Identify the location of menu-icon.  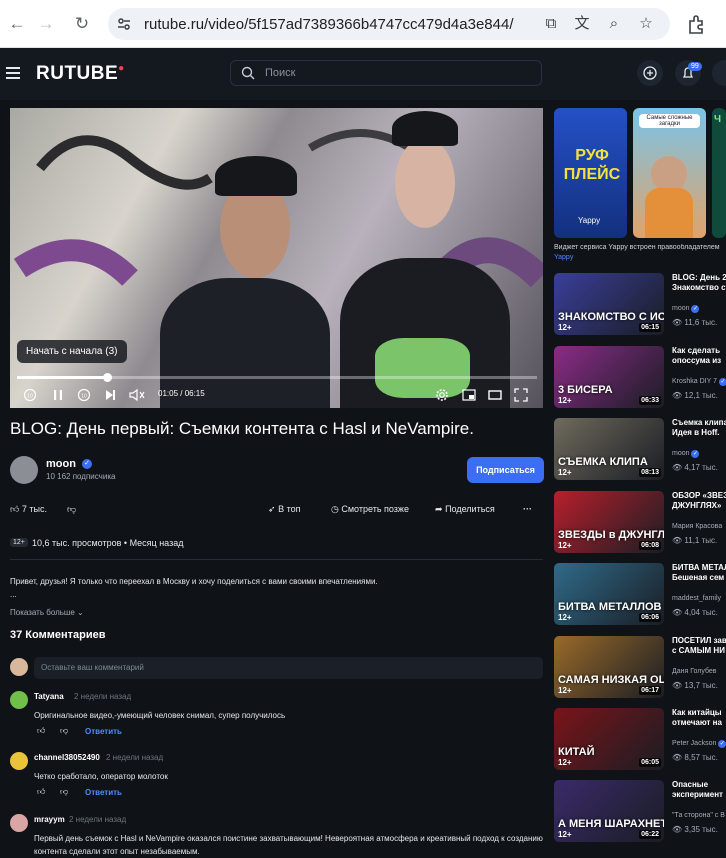
(13, 73).